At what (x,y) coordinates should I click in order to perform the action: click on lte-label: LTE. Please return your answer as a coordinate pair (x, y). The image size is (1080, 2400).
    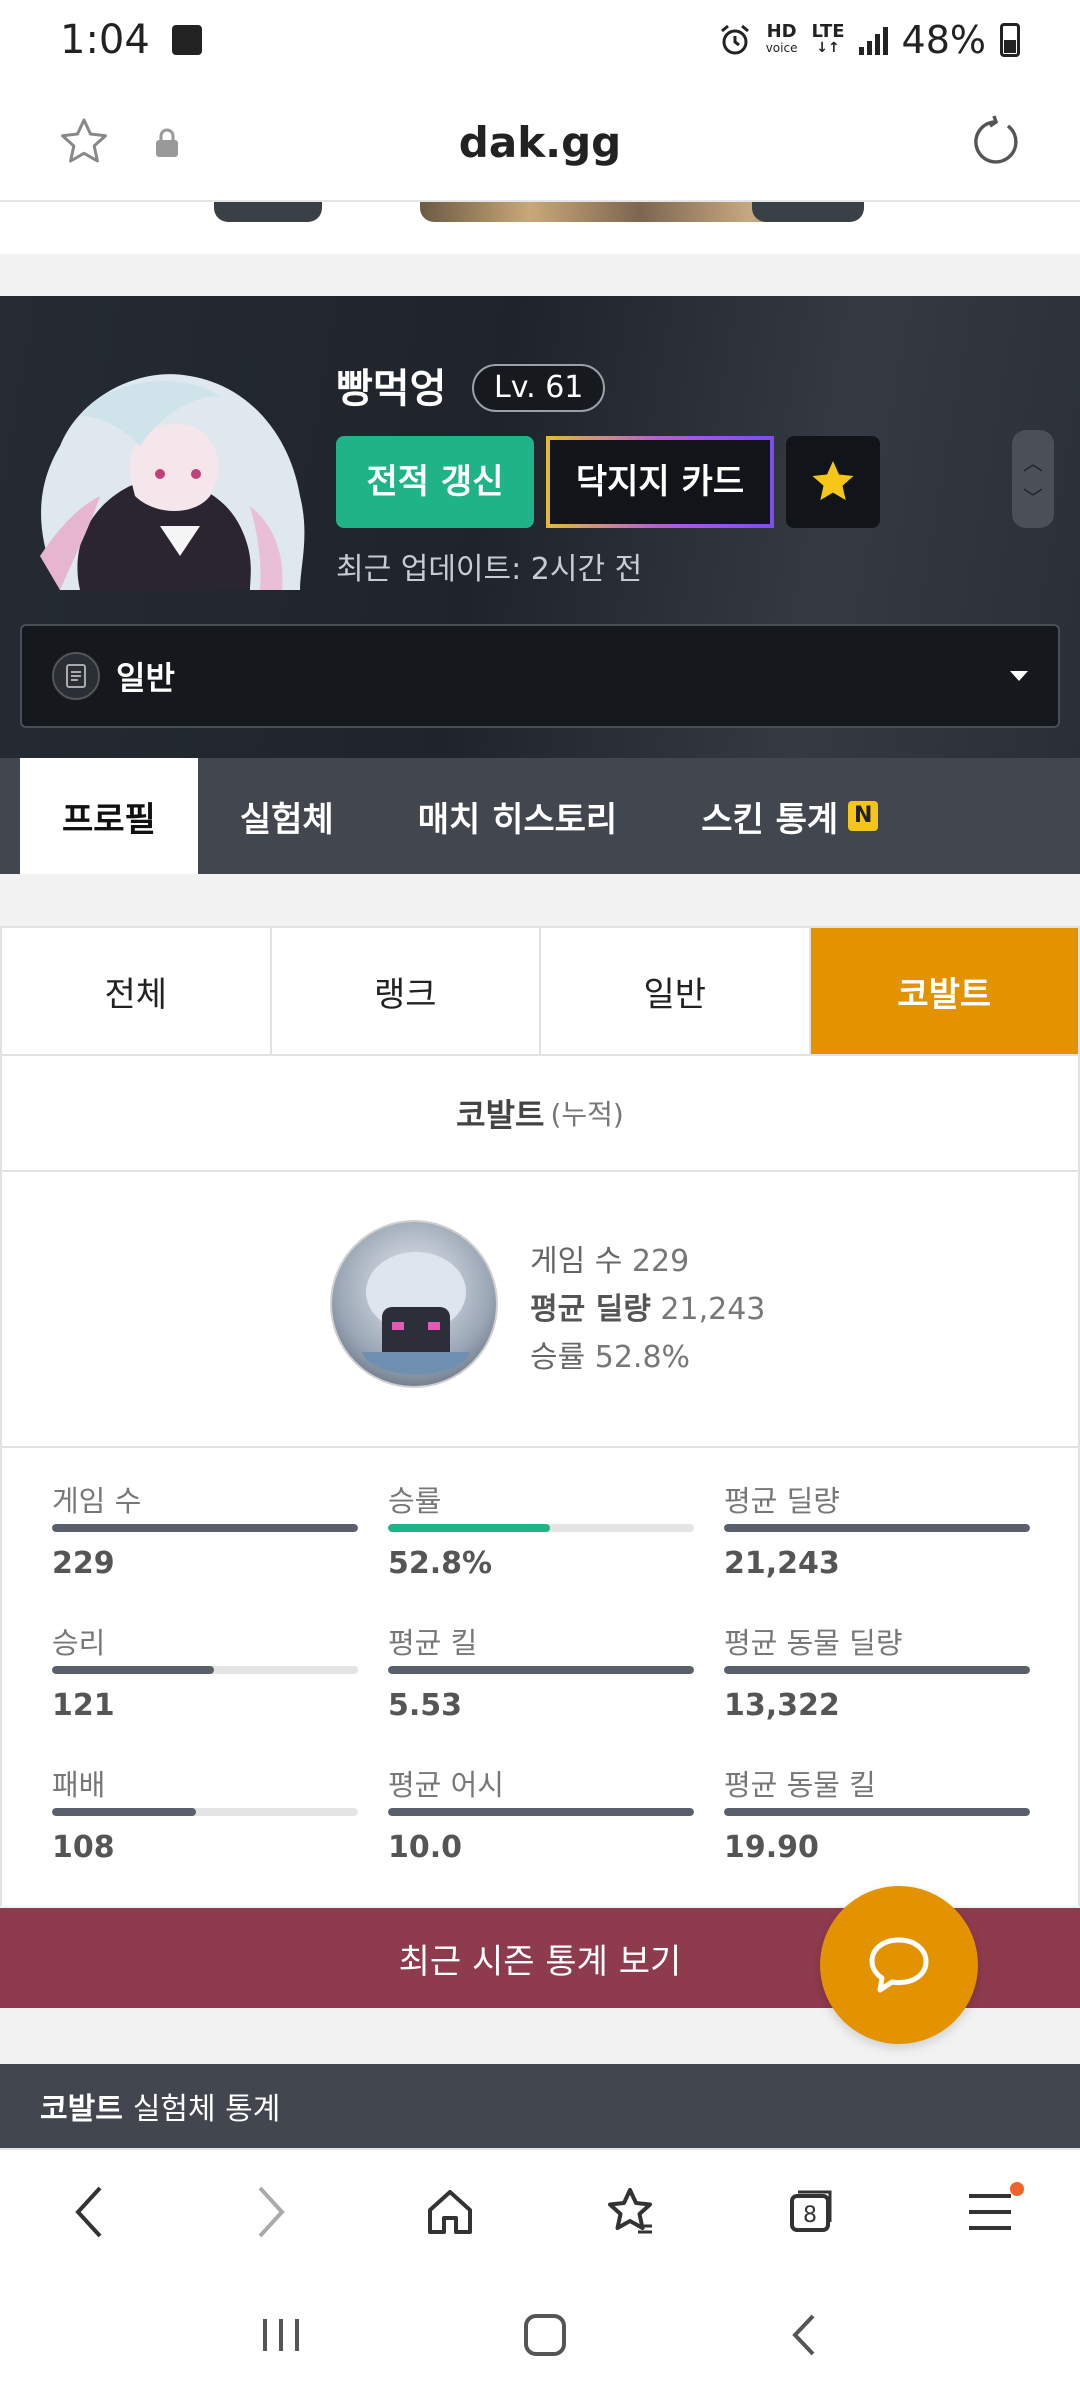
    Looking at the image, I should click on (828, 31).